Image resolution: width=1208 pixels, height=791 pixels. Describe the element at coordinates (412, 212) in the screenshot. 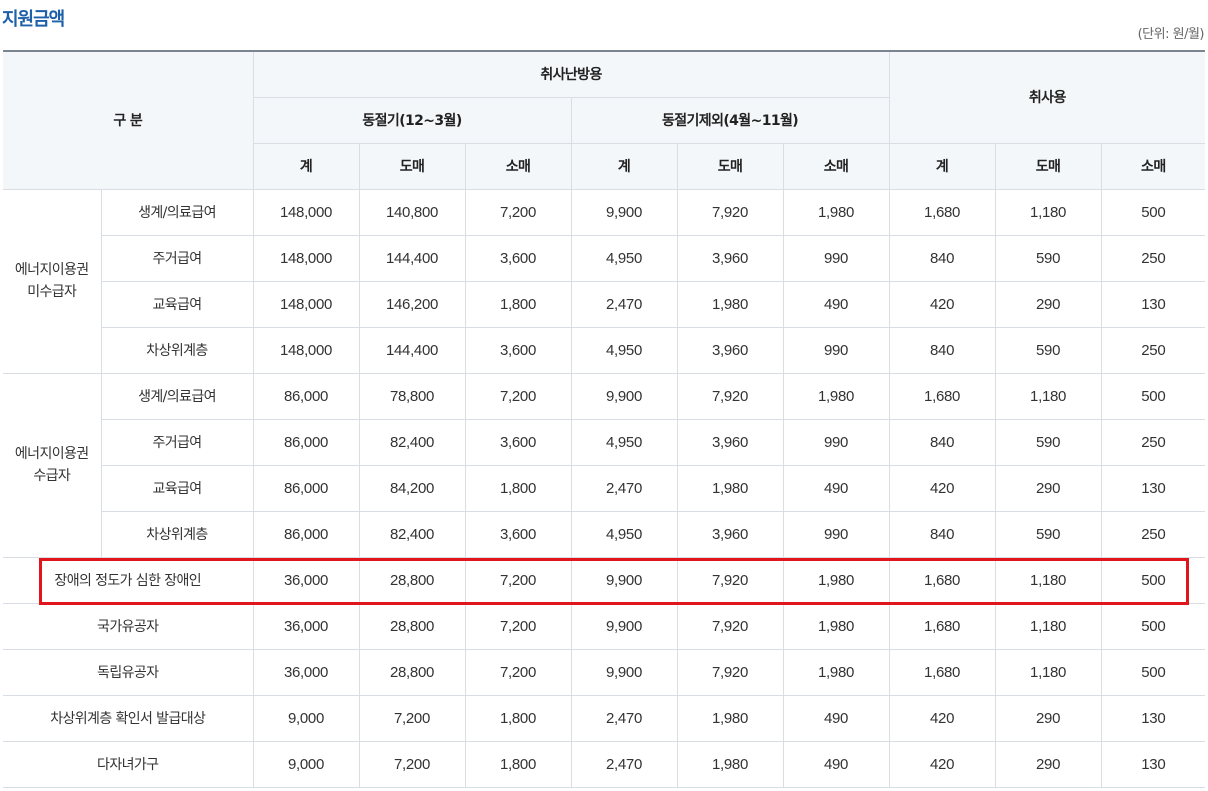

I see `value-cell: 140,800` at that location.